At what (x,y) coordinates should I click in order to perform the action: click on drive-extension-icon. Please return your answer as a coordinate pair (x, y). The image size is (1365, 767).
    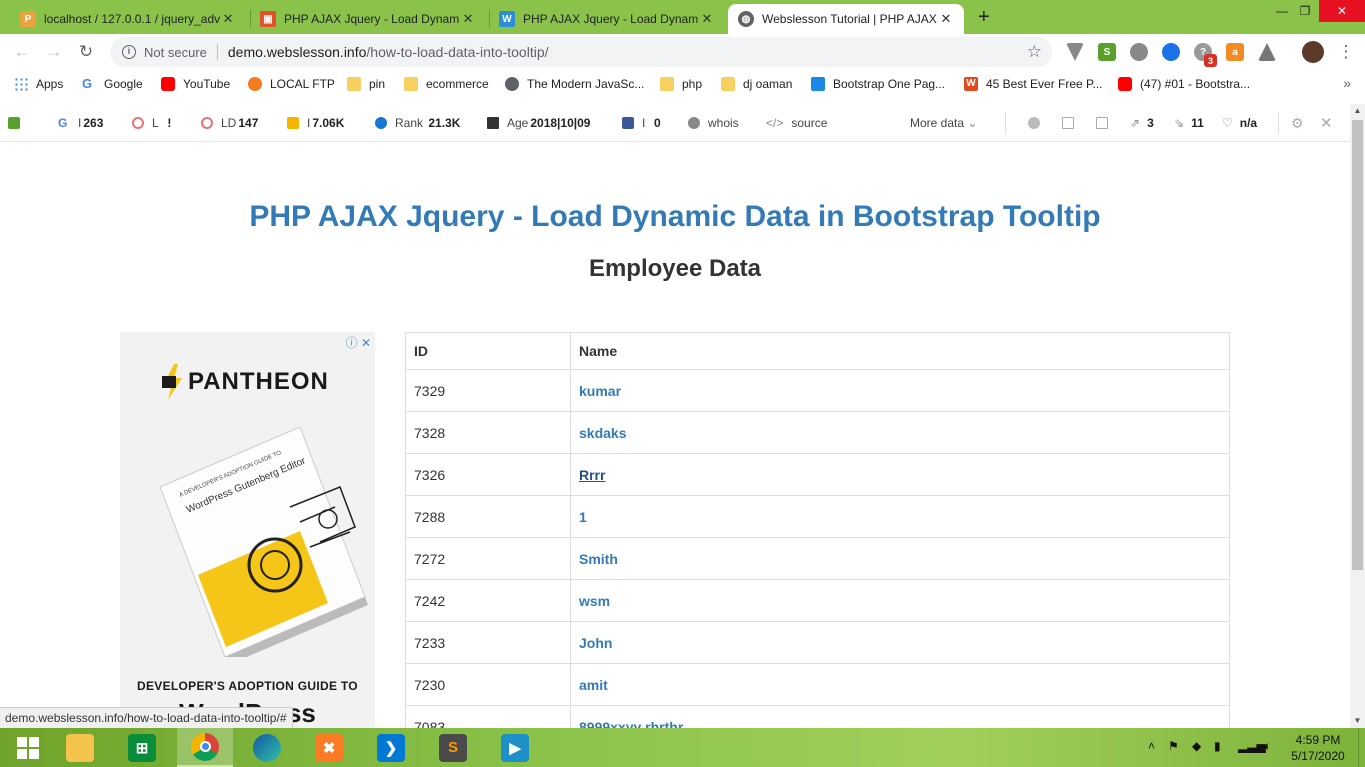
    Looking at the image, I should click on (1267, 52).